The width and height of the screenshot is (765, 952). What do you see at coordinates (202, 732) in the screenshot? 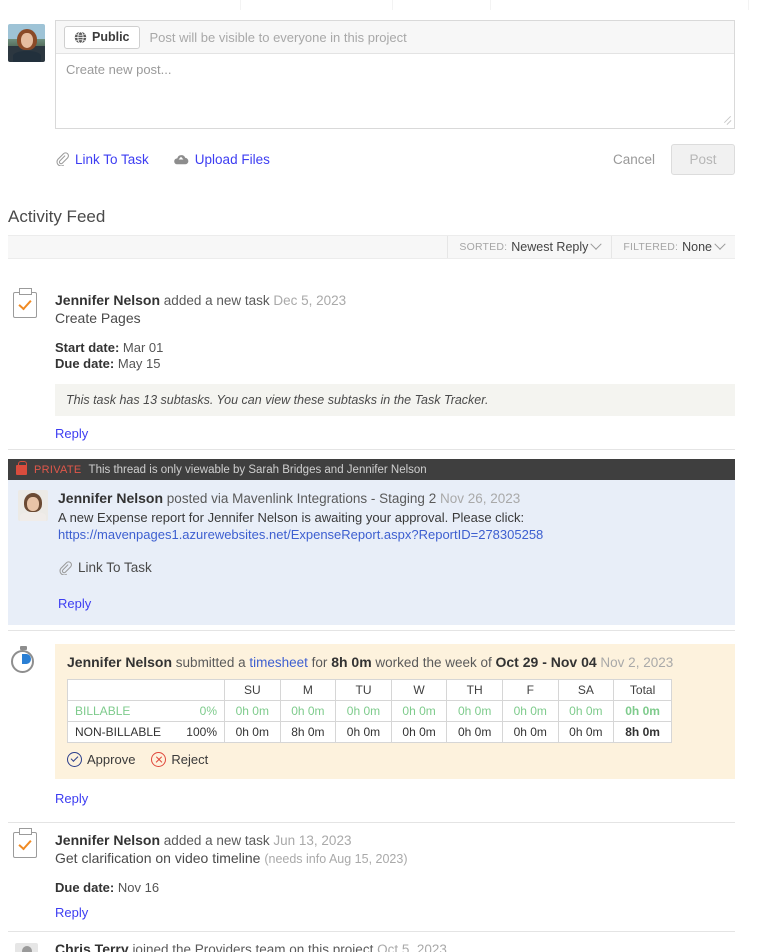
I see `row-percent: 100%` at bounding box center [202, 732].